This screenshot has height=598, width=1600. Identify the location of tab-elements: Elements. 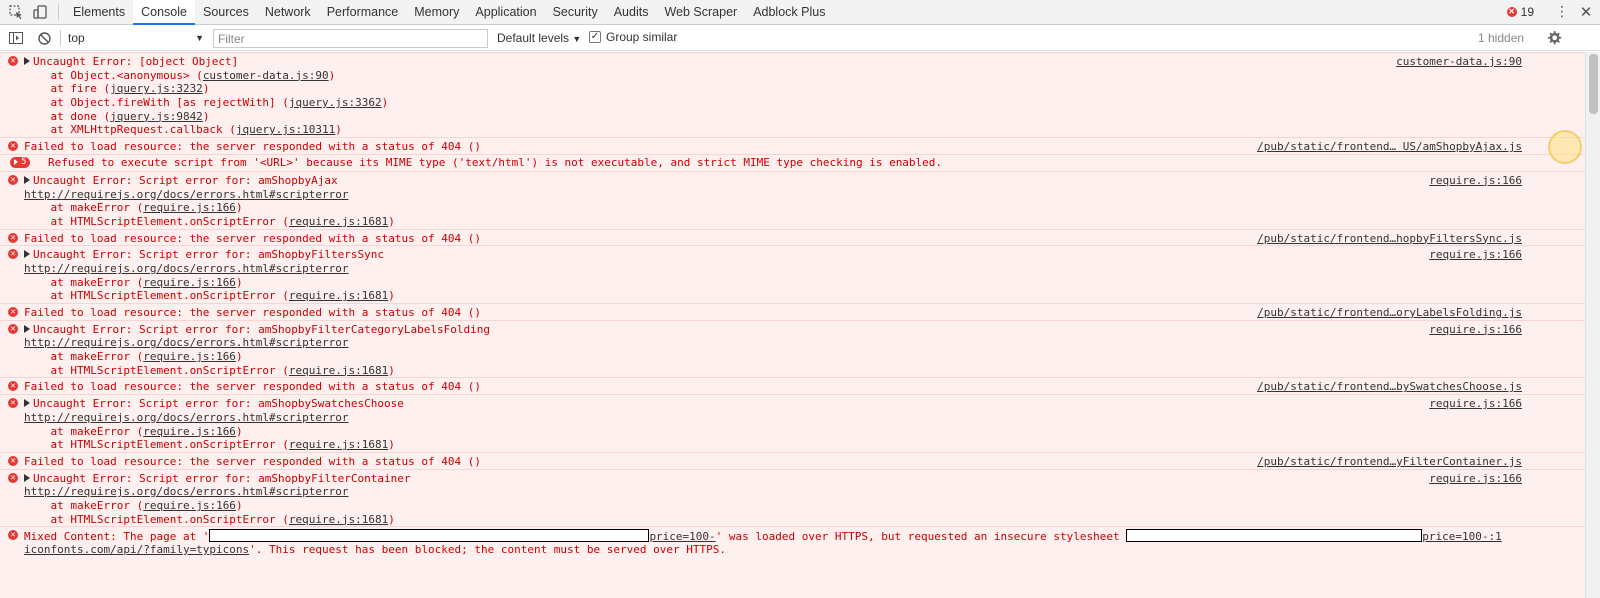
(99, 12).